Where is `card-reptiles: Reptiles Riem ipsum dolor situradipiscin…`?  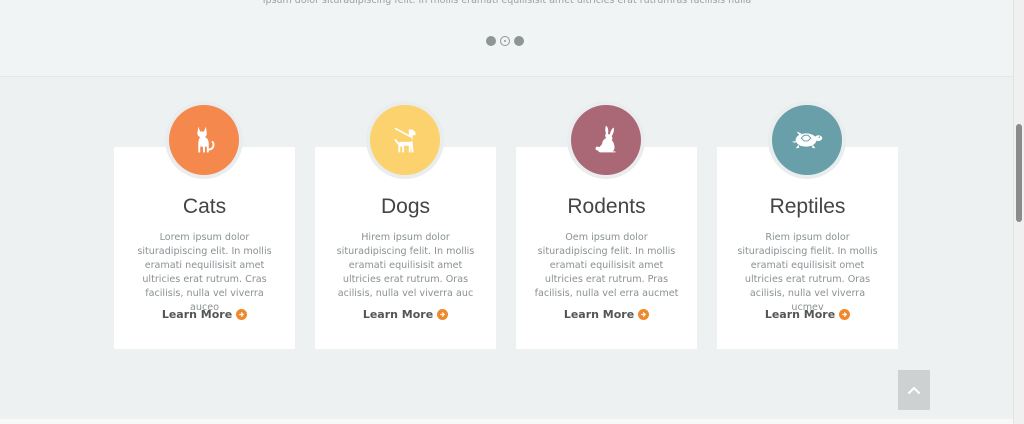 card-reptiles: Reptiles Riem ipsum dolor situradipiscin… is located at coordinates (807, 227).